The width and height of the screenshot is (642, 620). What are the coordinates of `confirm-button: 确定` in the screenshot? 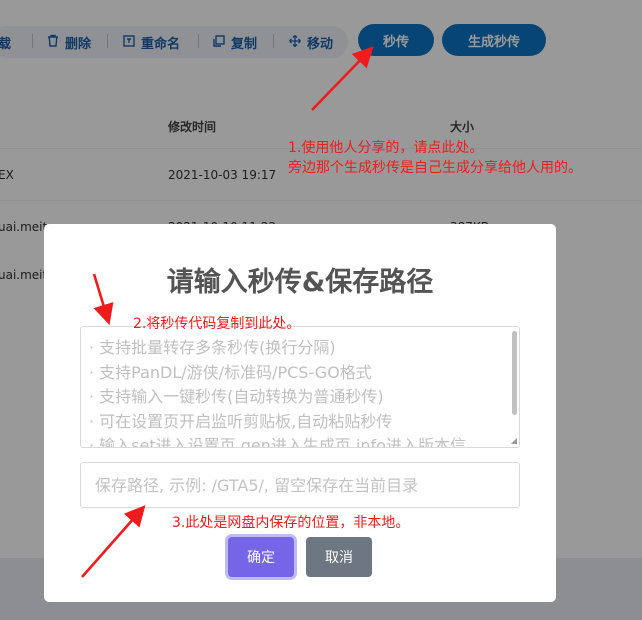 It's located at (261, 557).